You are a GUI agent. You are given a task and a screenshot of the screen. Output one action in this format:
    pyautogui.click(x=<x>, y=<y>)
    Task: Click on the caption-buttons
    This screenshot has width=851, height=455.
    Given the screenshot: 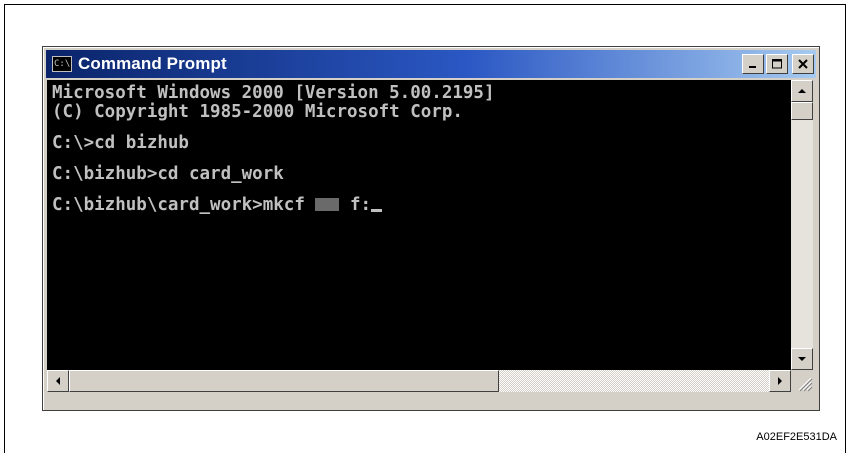 What is the action you would take?
    pyautogui.click(x=778, y=64)
    